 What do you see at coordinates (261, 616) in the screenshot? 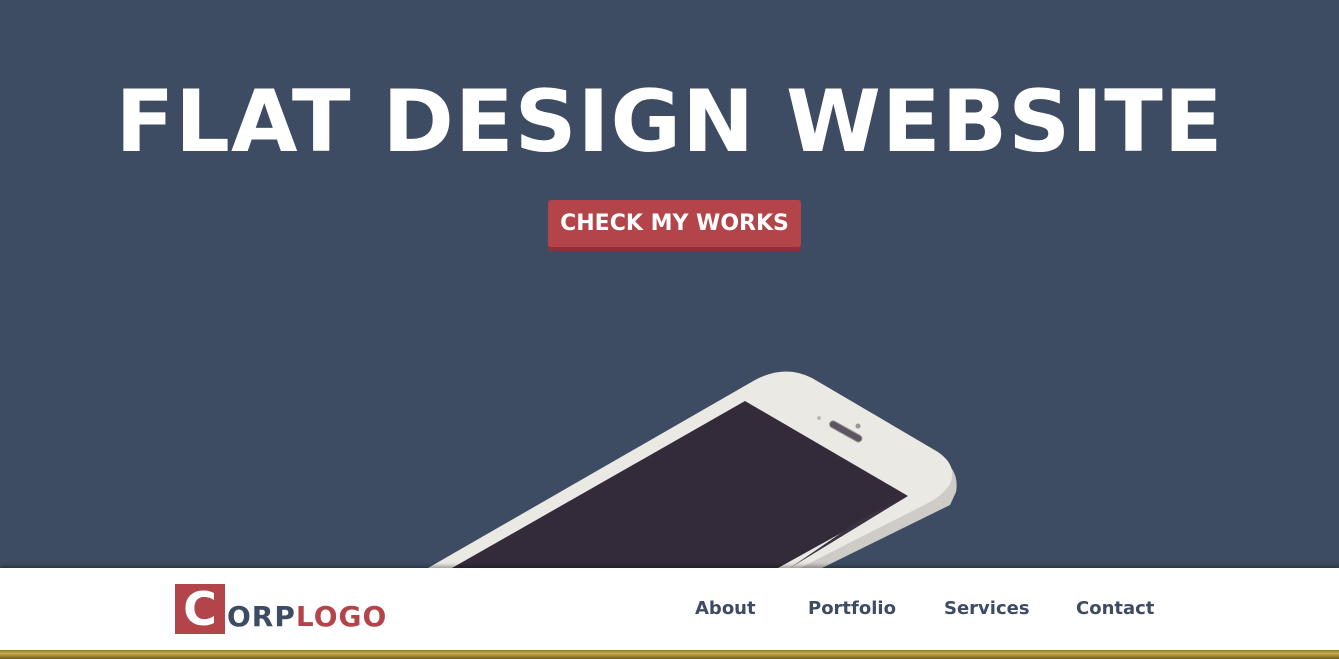
I see `logo-corp-text: ORP` at bounding box center [261, 616].